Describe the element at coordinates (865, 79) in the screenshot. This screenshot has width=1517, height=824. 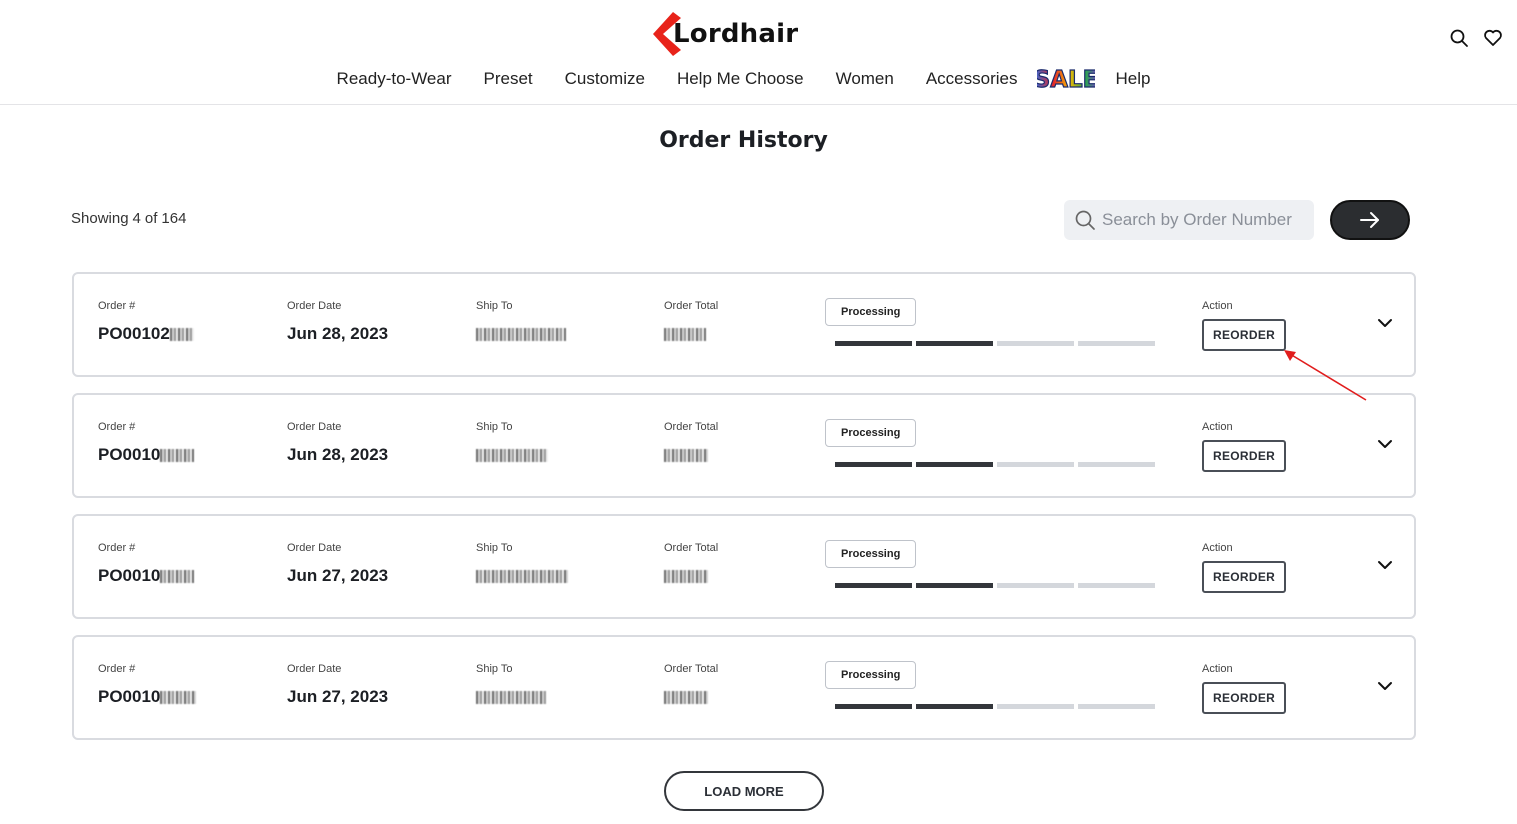
I see `nav-women: Women` at that location.